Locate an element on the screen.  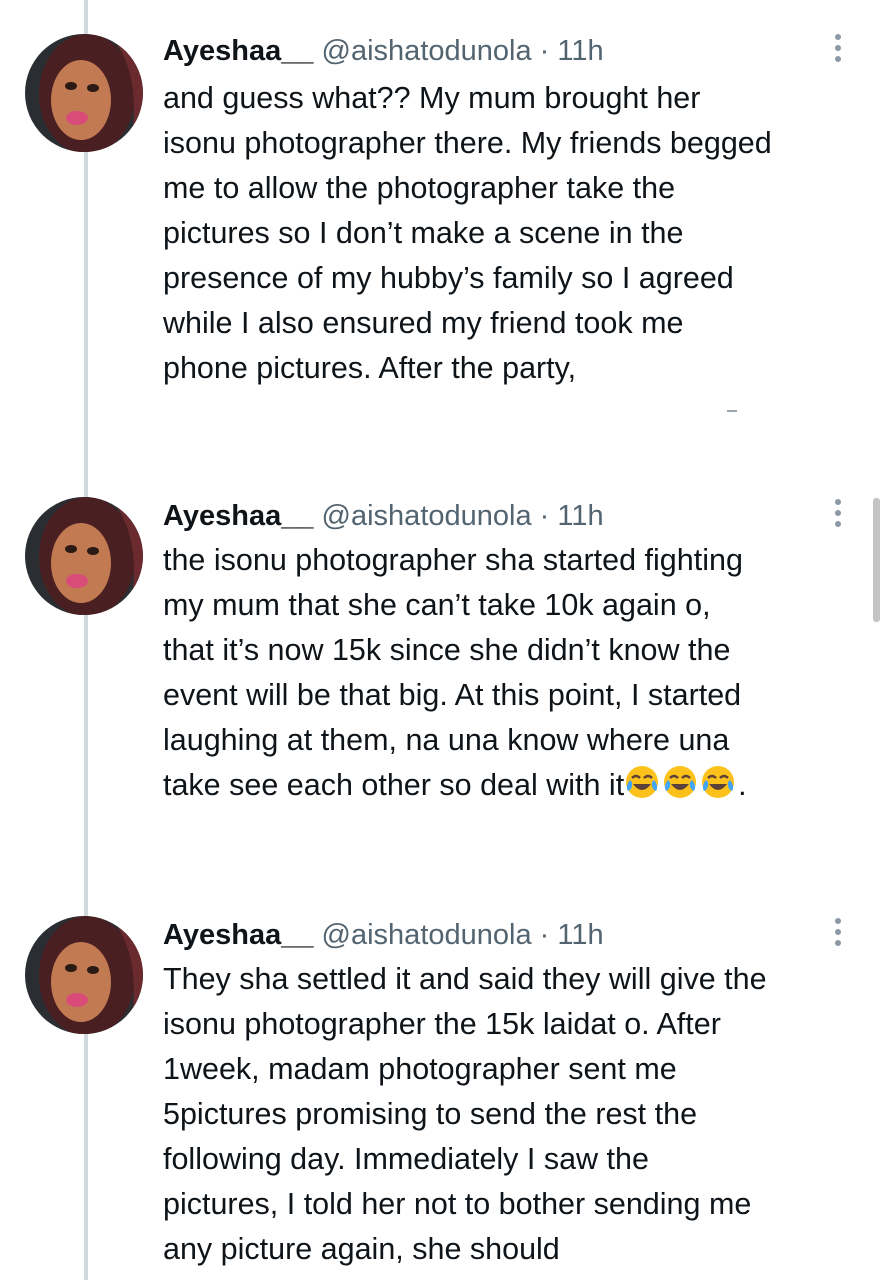
tweet-text-line: my mum that she can’t take 10k again o, is located at coordinates (437, 605).